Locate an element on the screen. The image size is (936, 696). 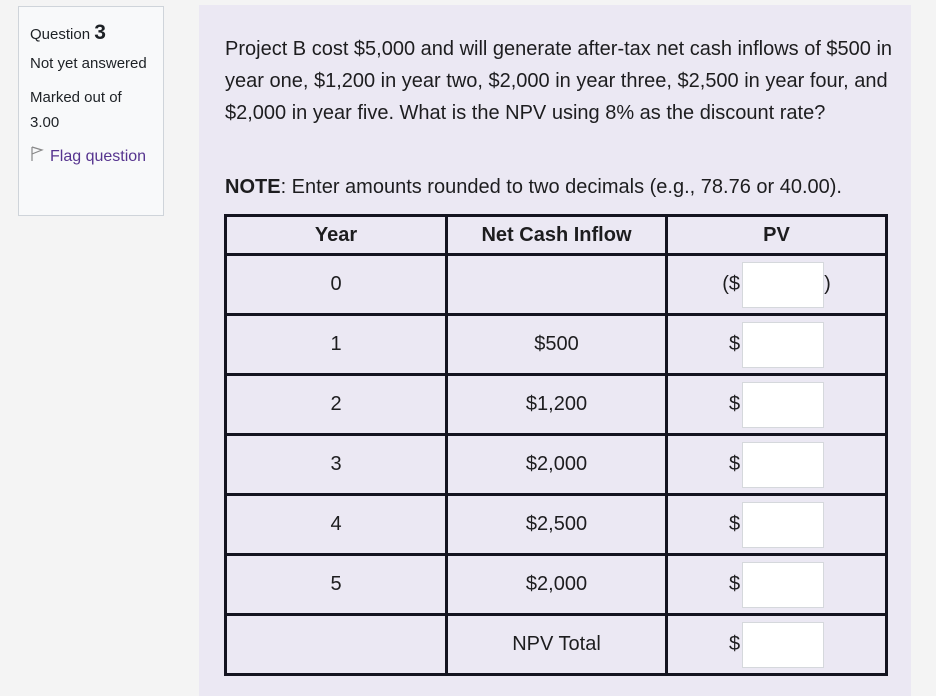
inflow-cell: $2,500 is located at coordinates (556, 524).